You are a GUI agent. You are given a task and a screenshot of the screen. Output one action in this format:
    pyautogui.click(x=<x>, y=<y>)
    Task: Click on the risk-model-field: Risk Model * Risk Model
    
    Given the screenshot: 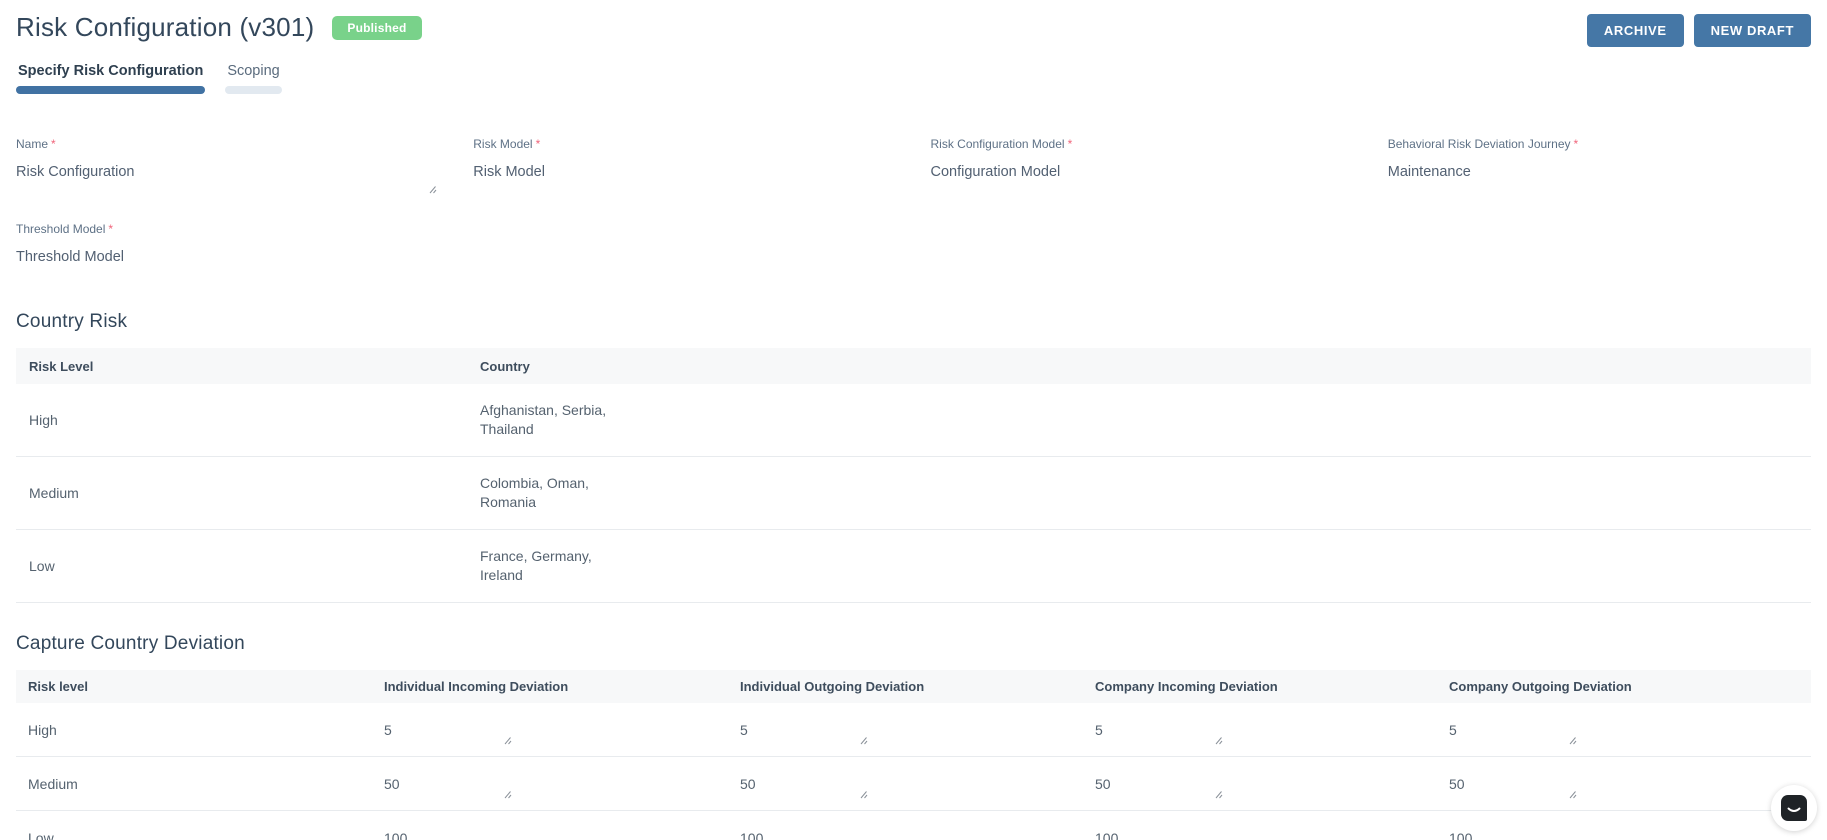 What is the action you would take?
    pyautogui.click(x=684, y=163)
    